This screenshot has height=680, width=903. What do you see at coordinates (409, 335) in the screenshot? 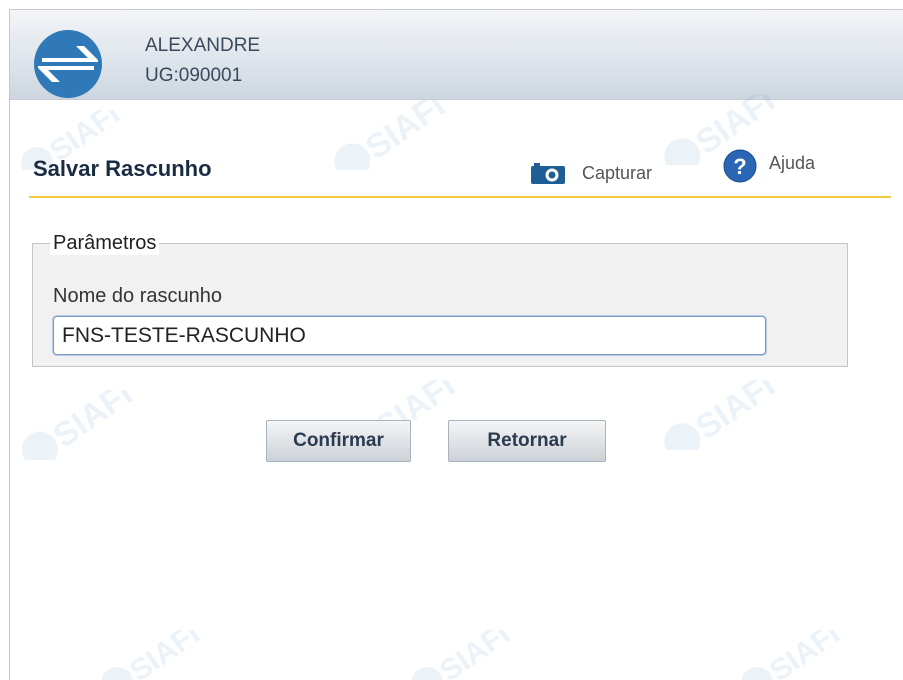
I see `draft-name-input` at bounding box center [409, 335].